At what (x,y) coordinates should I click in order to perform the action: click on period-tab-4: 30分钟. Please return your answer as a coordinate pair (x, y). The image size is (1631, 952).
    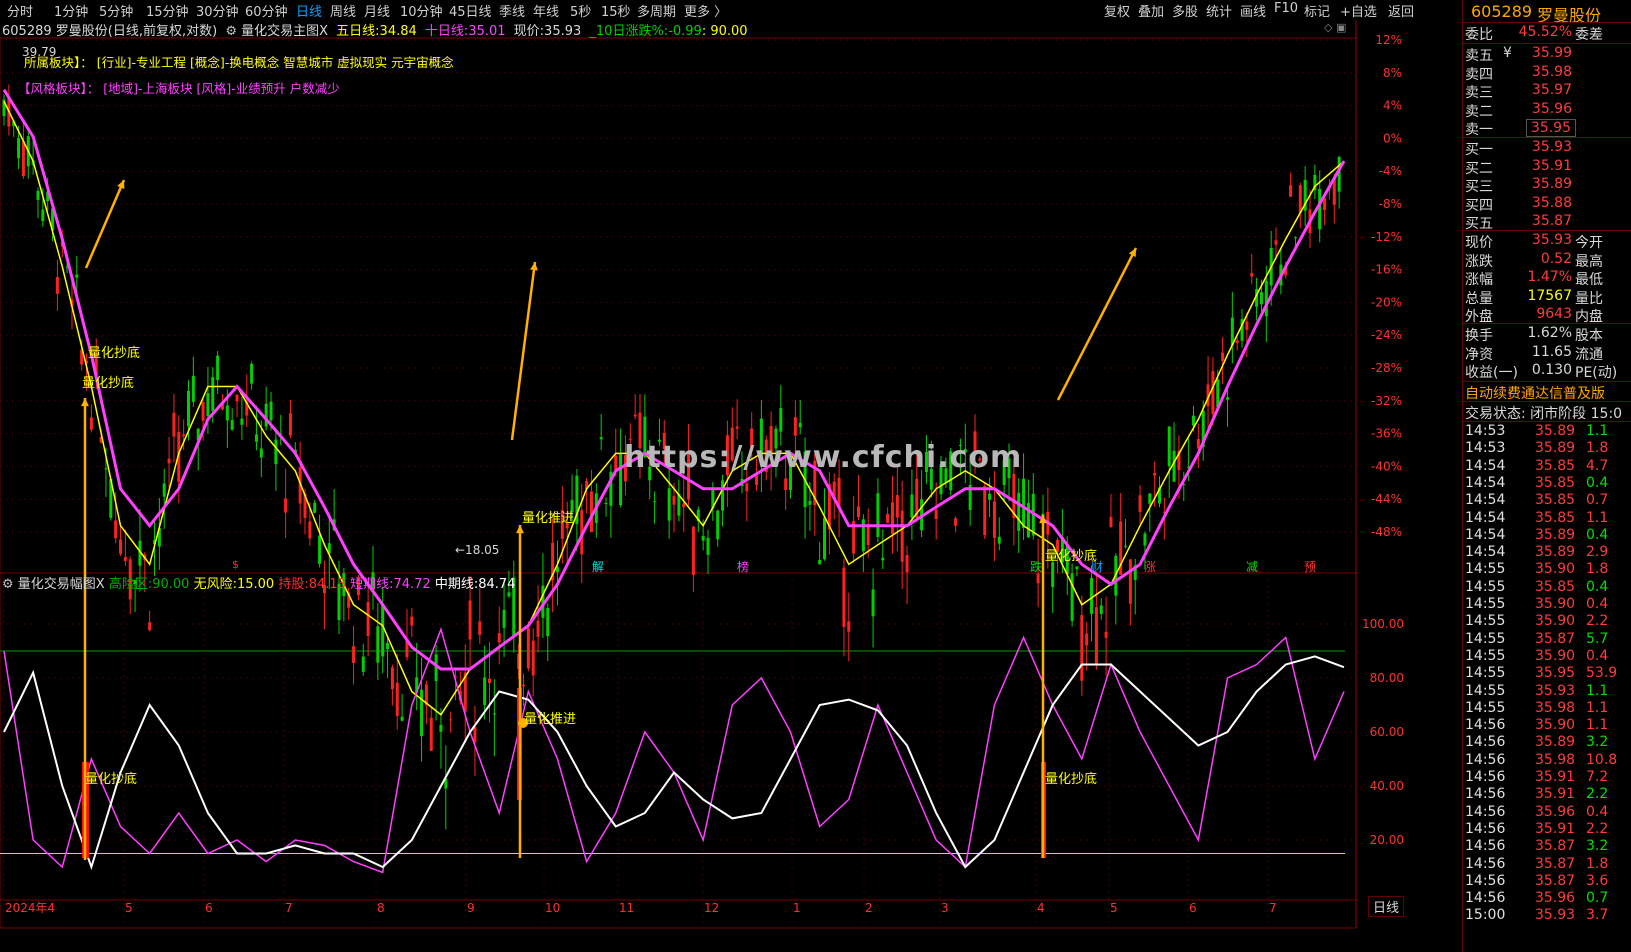
    Looking at the image, I should click on (217, 10).